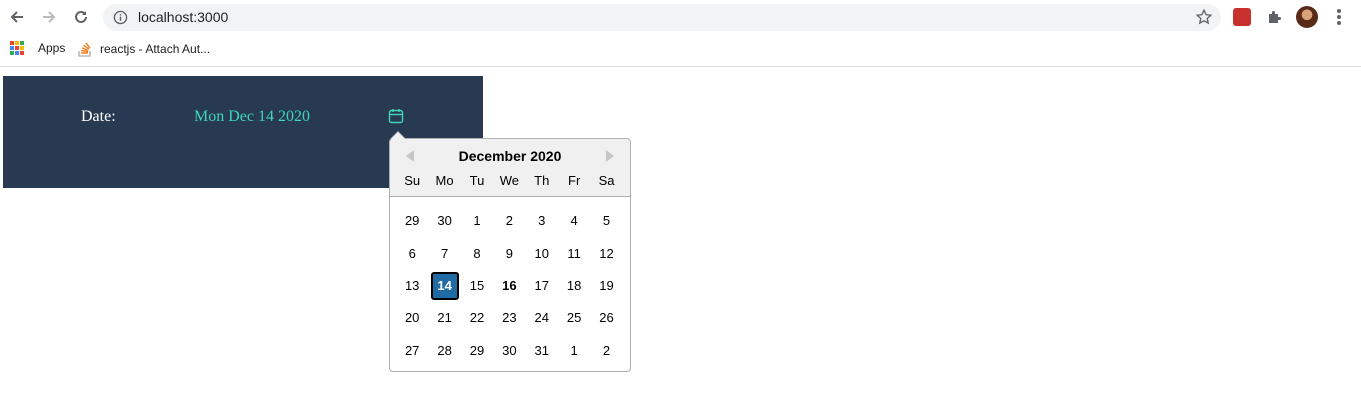 This screenshot has width=1361, height=409. Describe the element at coordinates (252, 117) in the screenshot. I see `date-value: Mon Dec 14 2020` at that location.